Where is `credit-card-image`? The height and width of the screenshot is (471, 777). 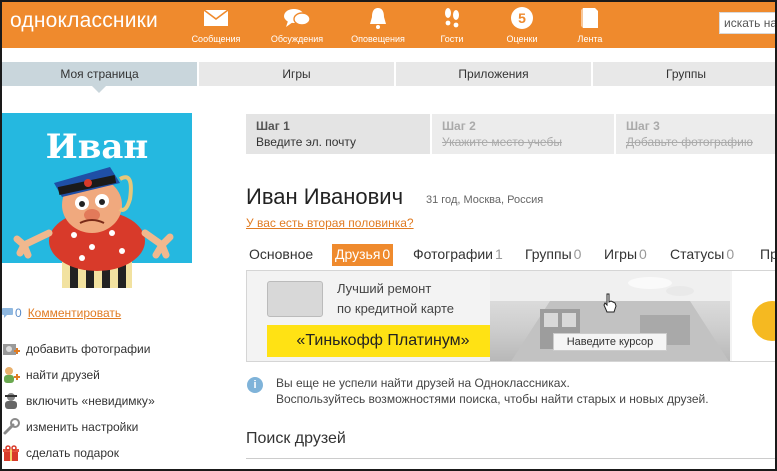 credit-card-image is located at coordinates (295, 299).